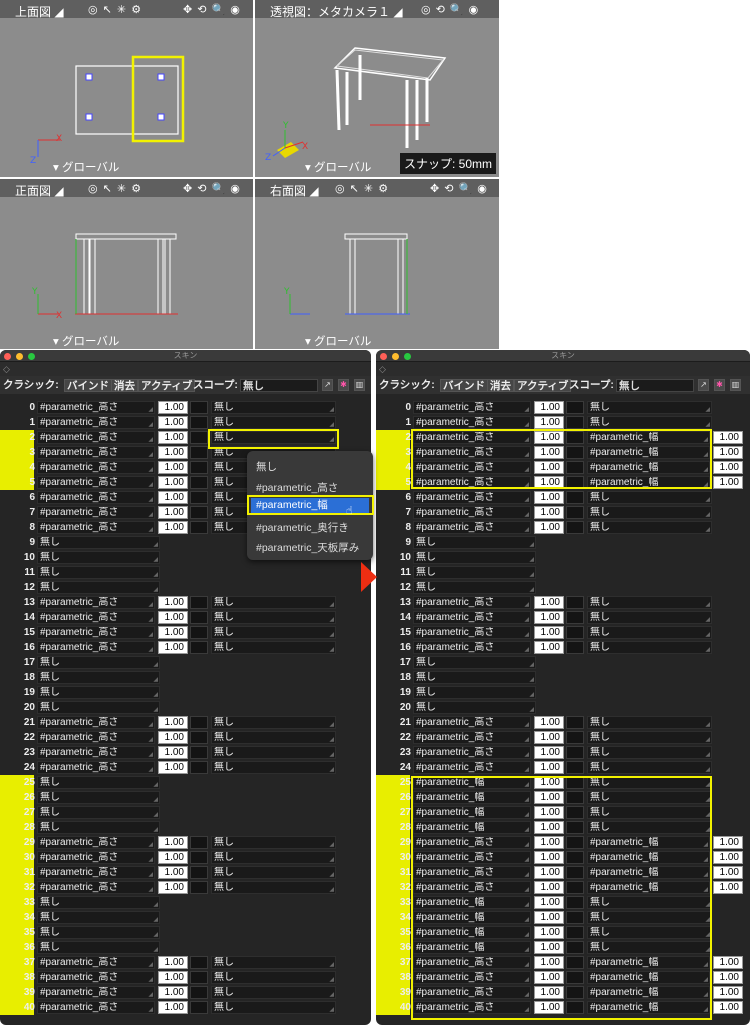 This screenshot has height=1025, width=750. I want to click on dropdown-item: 無し, so click(266, 466).